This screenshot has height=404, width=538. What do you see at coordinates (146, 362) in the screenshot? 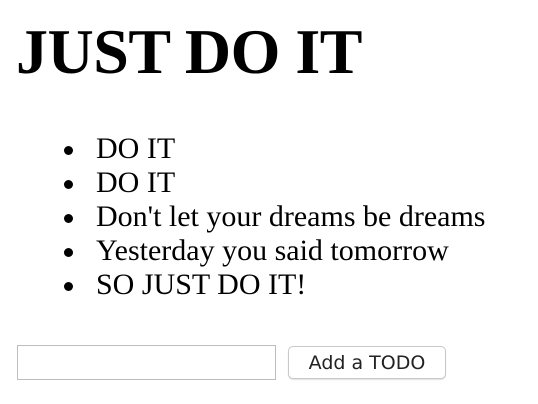
I see `todo-input` at bounding box center [146, 362].